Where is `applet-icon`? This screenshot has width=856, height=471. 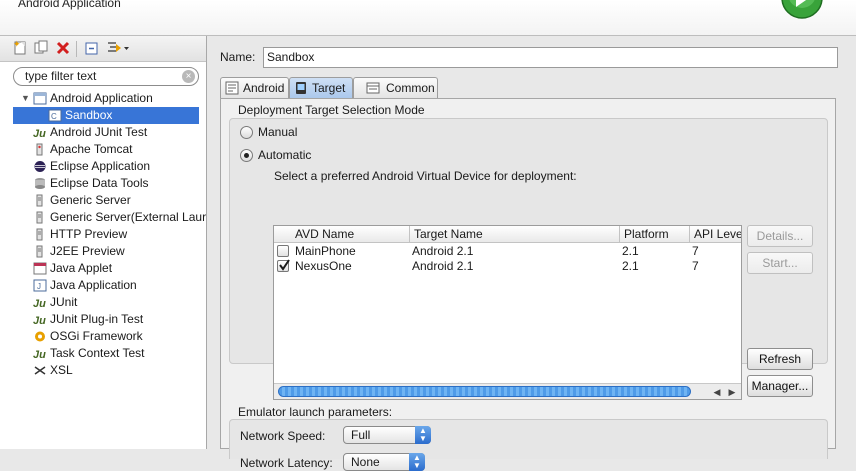 applet-icon is located at coordinates (40, 268).